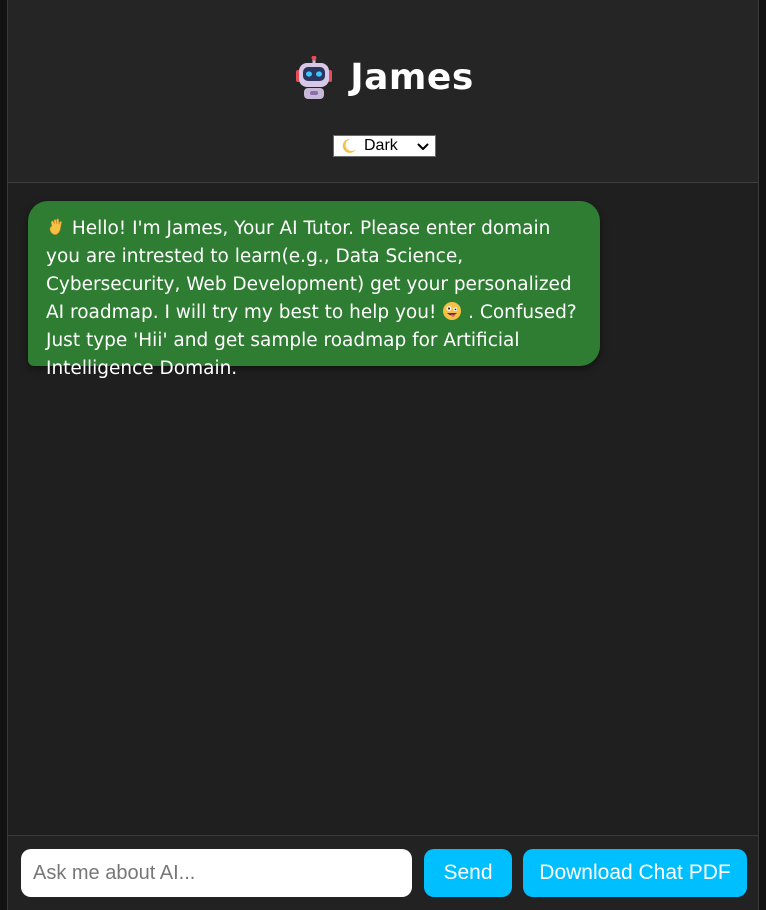 The height and width of the screenshot is (910, 766). What do you see at coordinates (314, 77) in the screenshot?
I see `robot-icon` at bounding box center [314, 77].